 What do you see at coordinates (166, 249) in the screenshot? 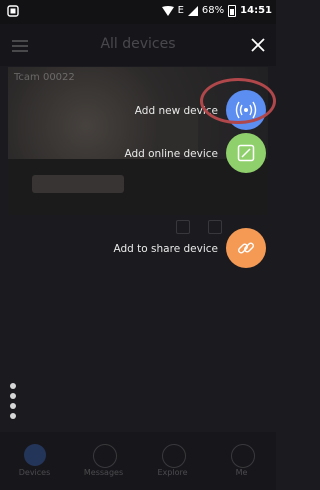
I see `fab-label-add-to-share-device: Add to share device` at bounding box center [166, 249].